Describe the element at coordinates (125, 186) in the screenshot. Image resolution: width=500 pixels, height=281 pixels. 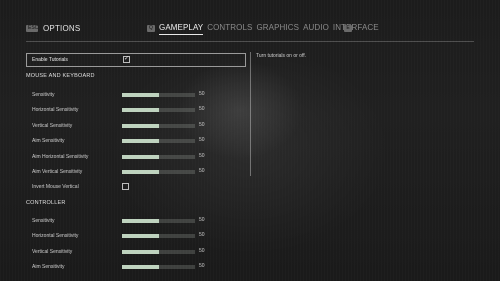
I see `invert-mouse-vertical-checkbox` at that location.